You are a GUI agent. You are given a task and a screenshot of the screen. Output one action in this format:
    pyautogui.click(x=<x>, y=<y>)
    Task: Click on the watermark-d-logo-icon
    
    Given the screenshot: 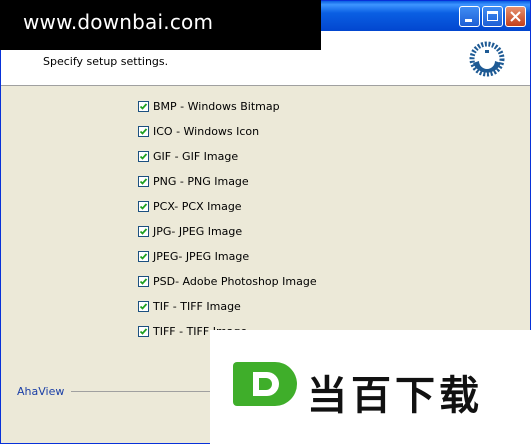 What is the action you would take?
    pyautogui.click(x=265, y=386)
    